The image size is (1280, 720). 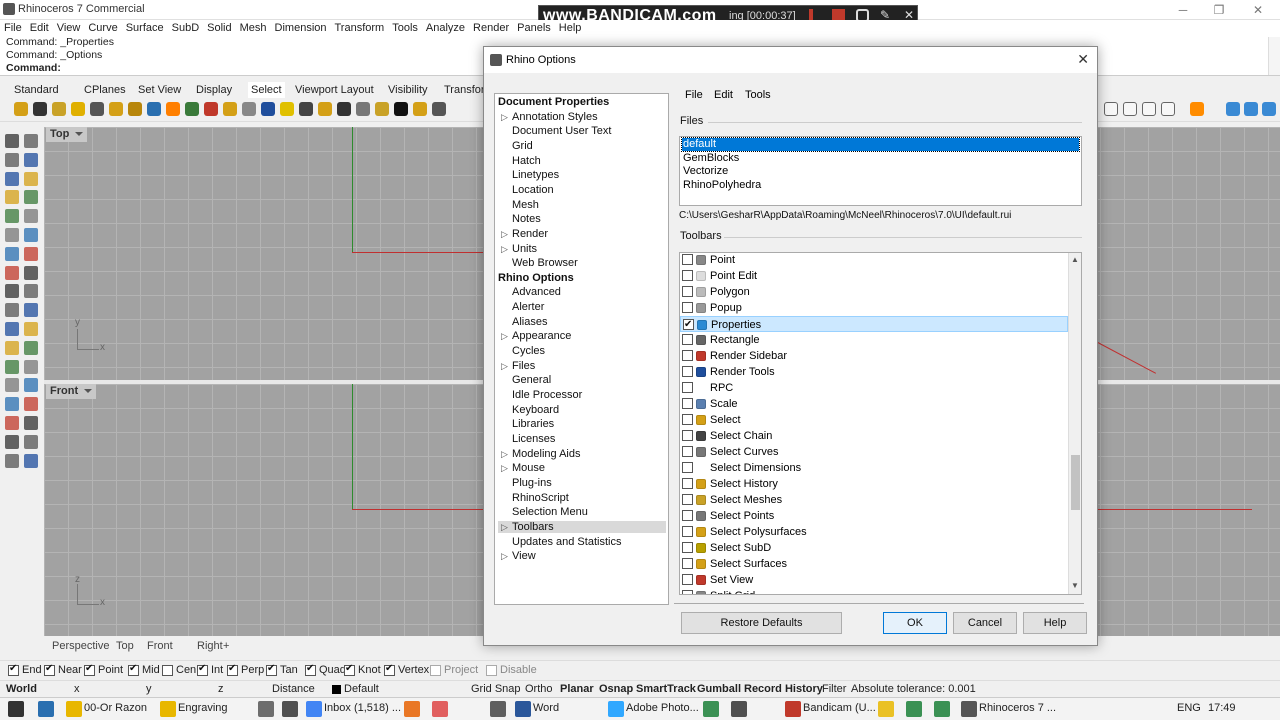 I want to click on tree-item-licenses: Licenses, so click(x=533, y=439).